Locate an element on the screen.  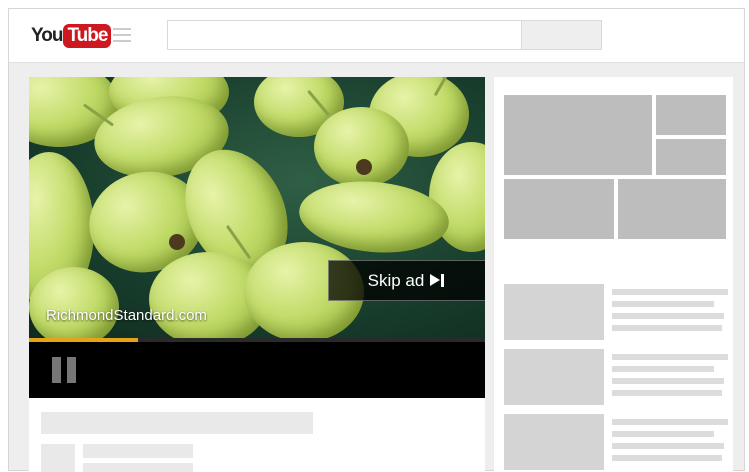
top-header: You Tube is located at coordinates (376, 36).